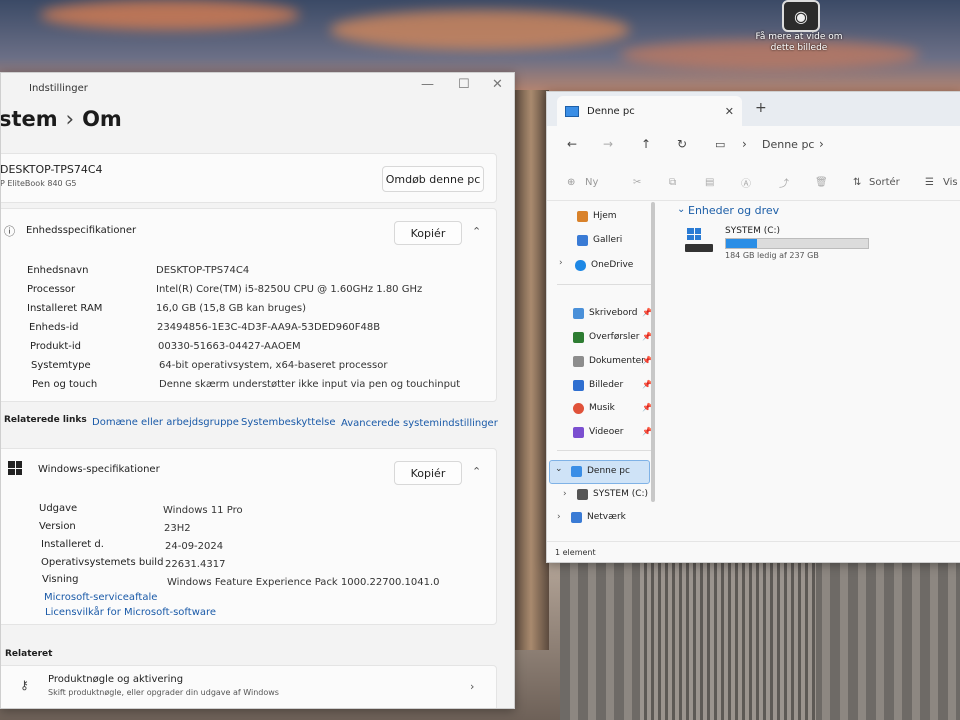 The height and width of the screenshot is (720, 960). What do you see at coordinates (575, 552) in the screenshot?
I see `item-count: 1 element` at bounding box center [575, 552].